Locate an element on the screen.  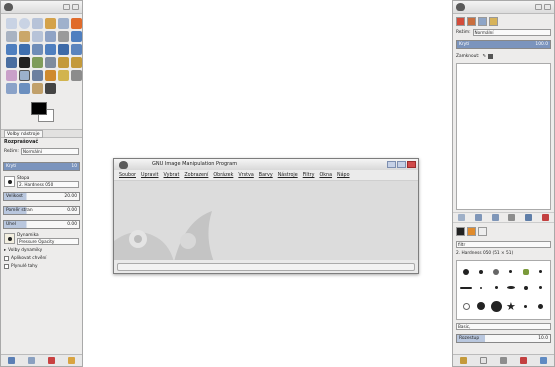
fuzzy-select-icon is located at coordinates (50, 23).